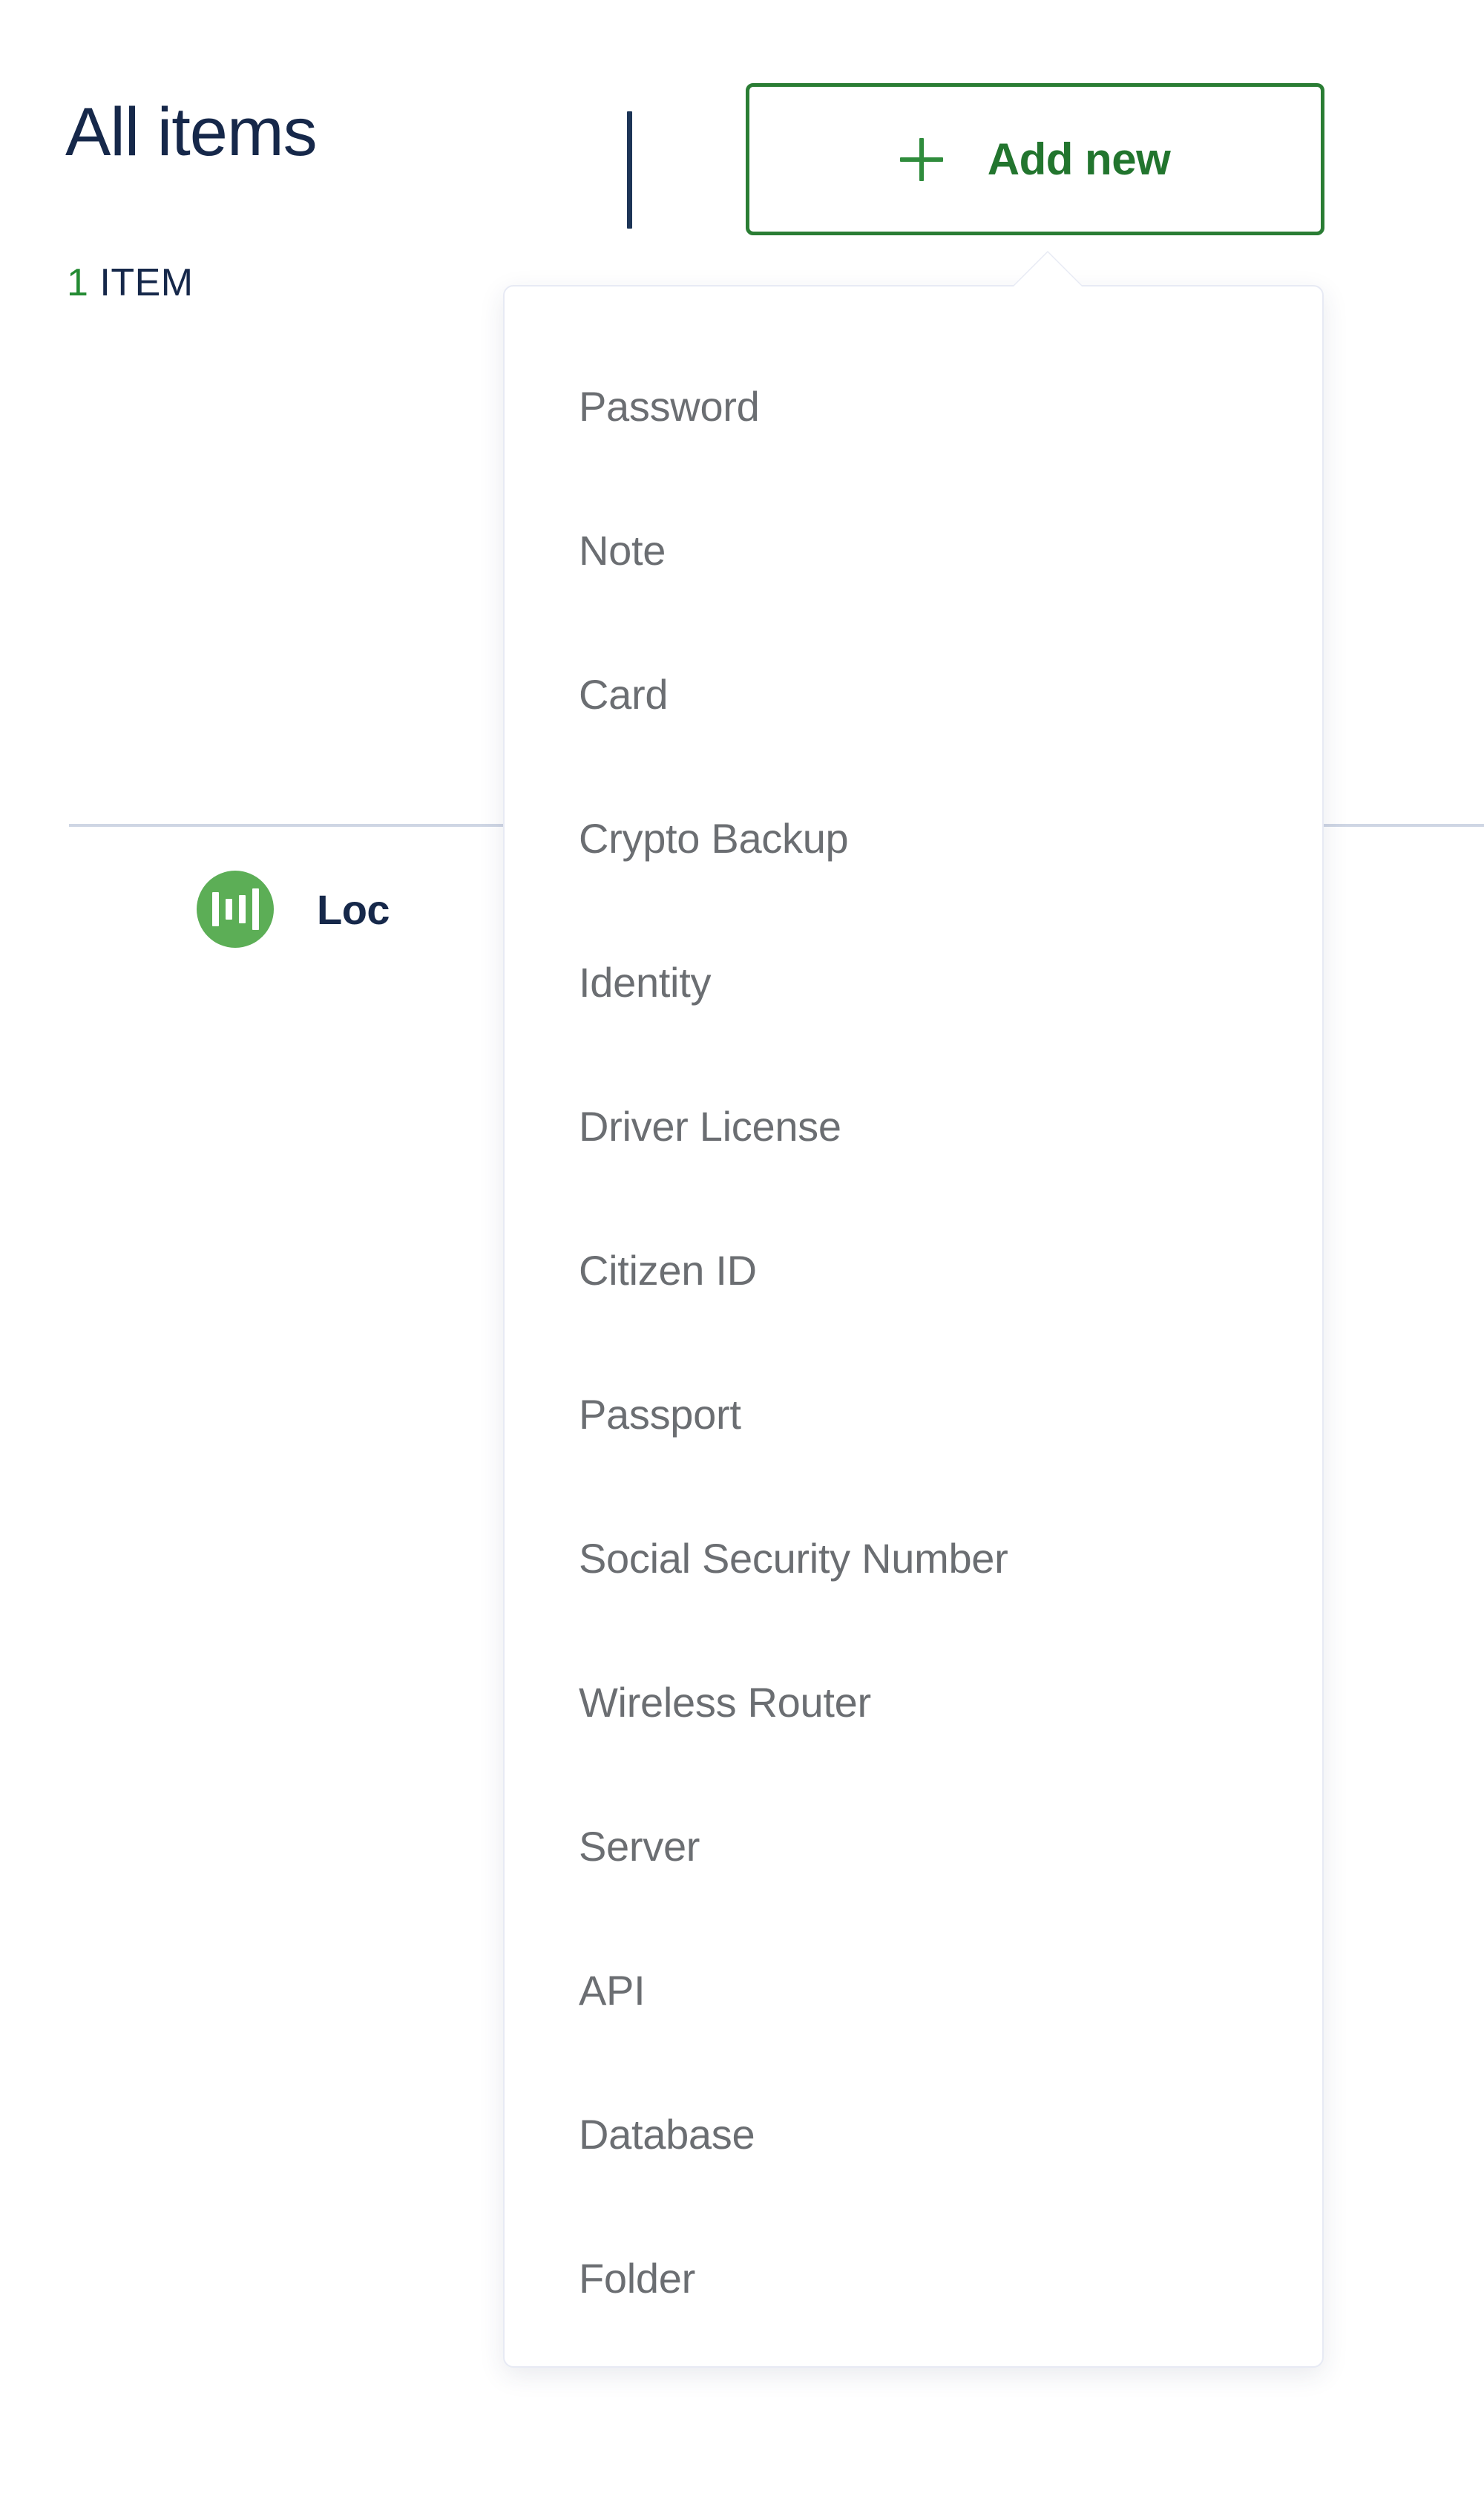  What do you see at coordinates (913, 1990) in the screenshot?
I see `menu-item-api: API` at bounding box center [913, 1990].